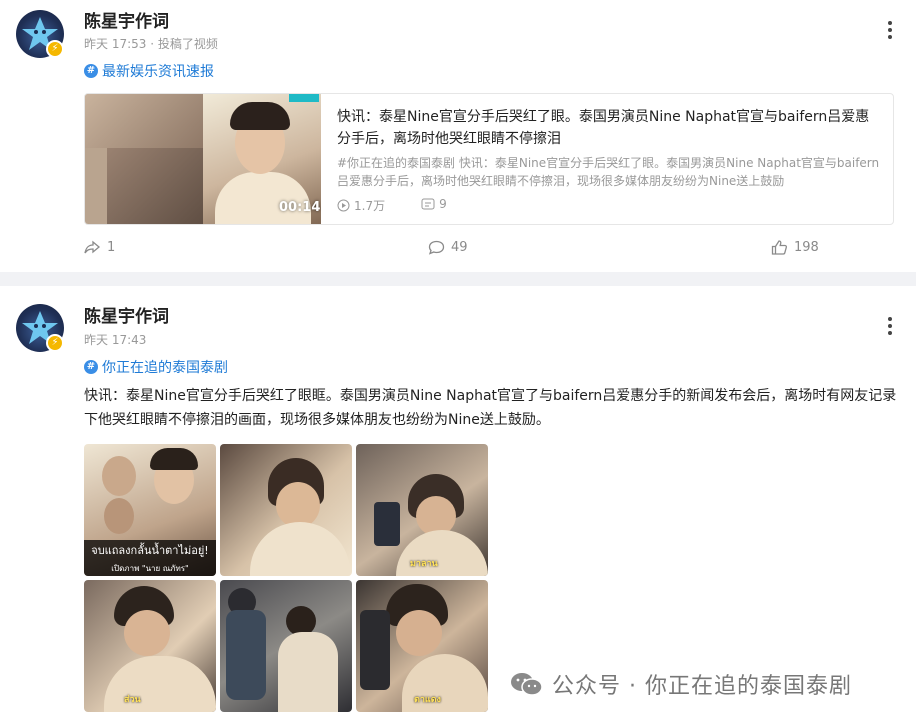  I want to click on video-thumbnail: 00:14, so click(203, 159).